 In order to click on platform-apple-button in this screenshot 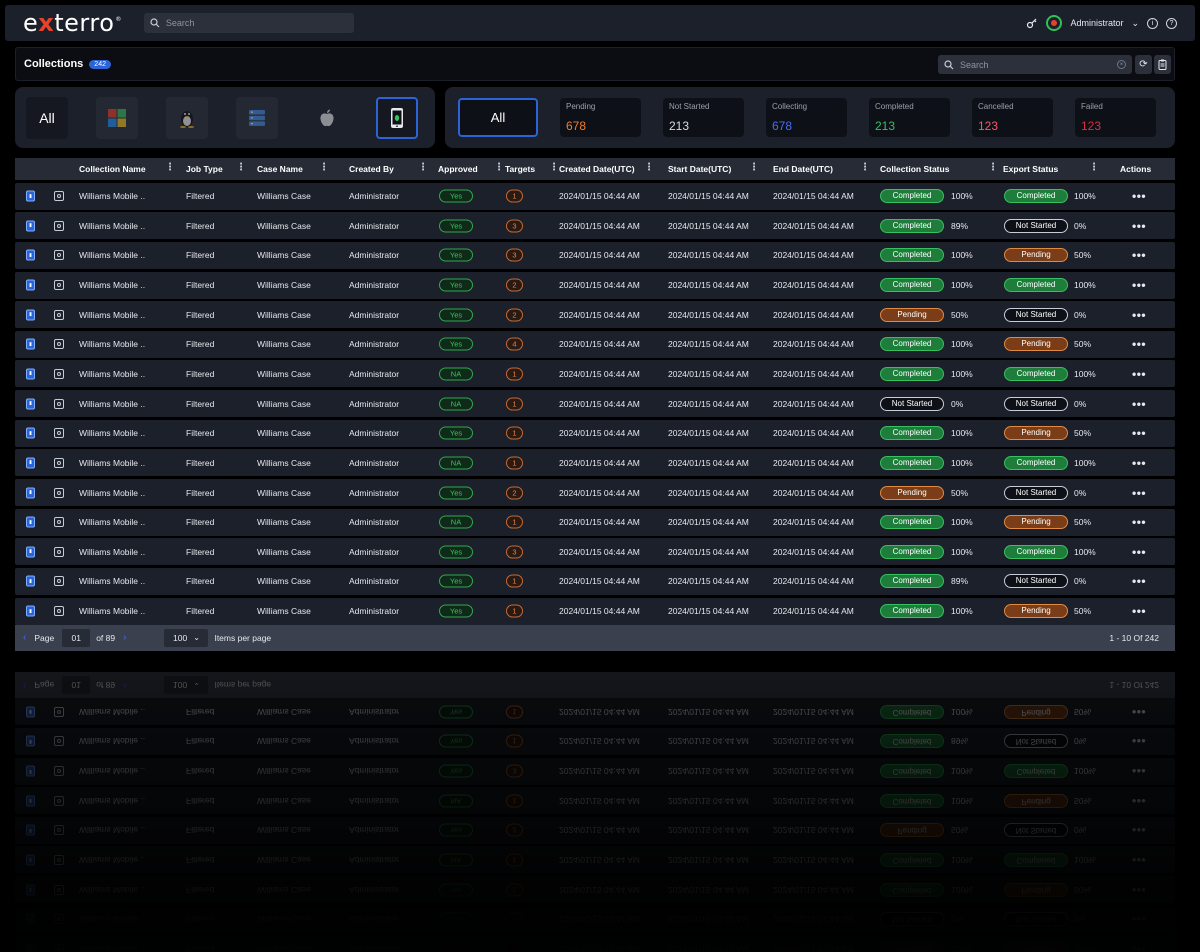, I will do `click(327, 118)`.